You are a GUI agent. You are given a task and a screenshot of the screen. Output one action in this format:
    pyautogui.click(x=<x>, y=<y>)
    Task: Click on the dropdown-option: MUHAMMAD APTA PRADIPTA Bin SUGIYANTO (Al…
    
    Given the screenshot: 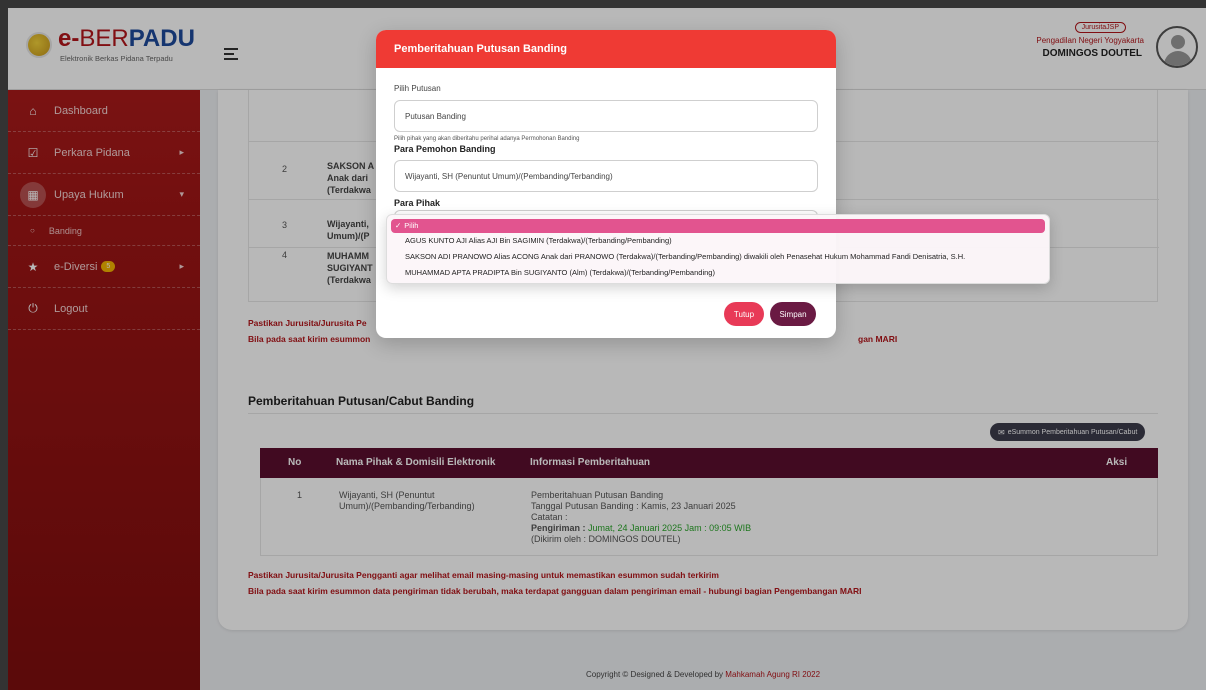 What is the action you would take?
    pyautogui.click(x=718, y=273)
    